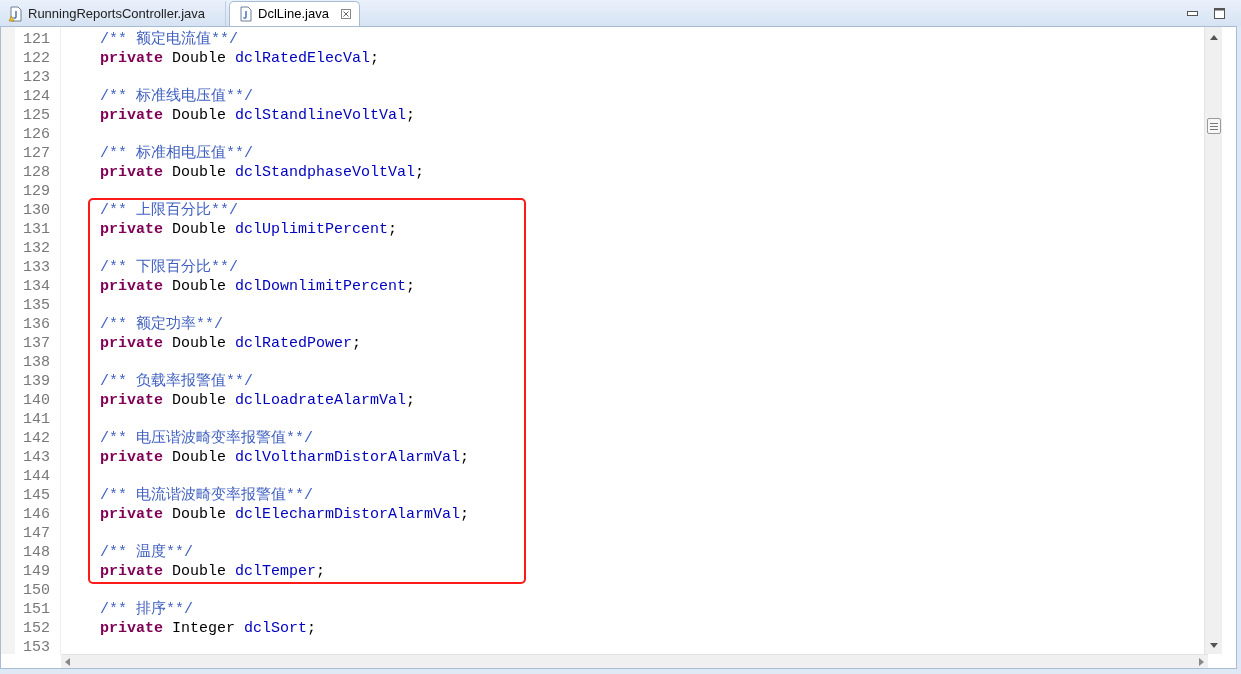  Describe the element at coordinates (169, 210) in the screenshot. I see `code-comment: /** 上限百分比**/` at that location.